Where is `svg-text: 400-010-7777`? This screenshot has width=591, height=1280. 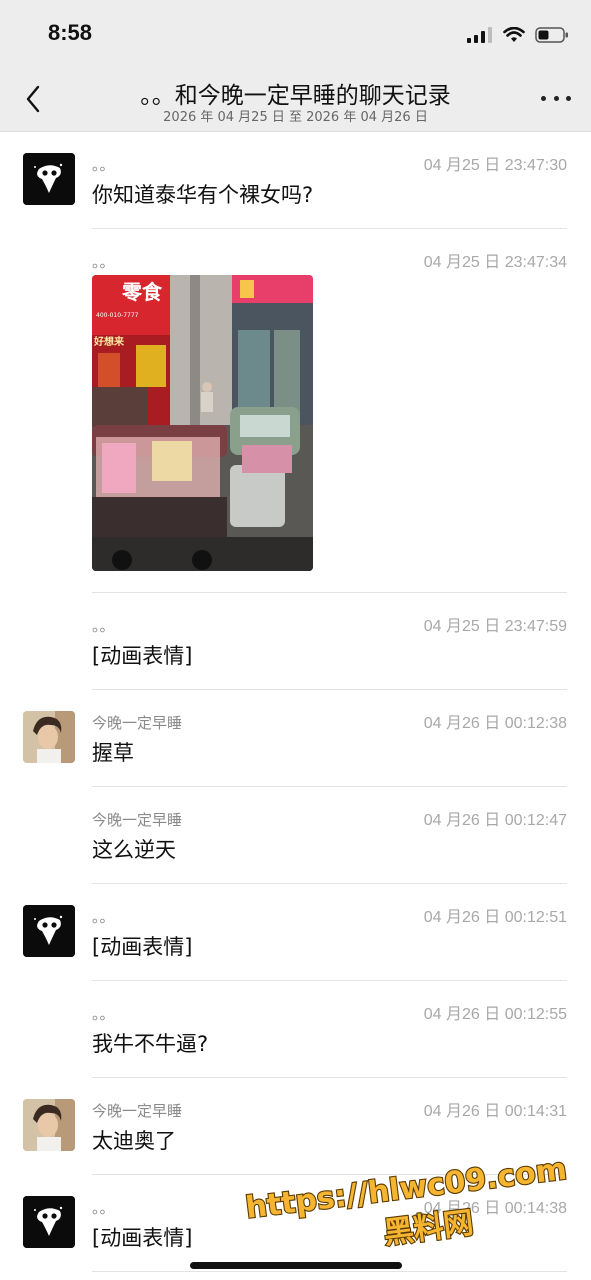
svg-text: 400-010-7777 is located at coordinates (117, 315).